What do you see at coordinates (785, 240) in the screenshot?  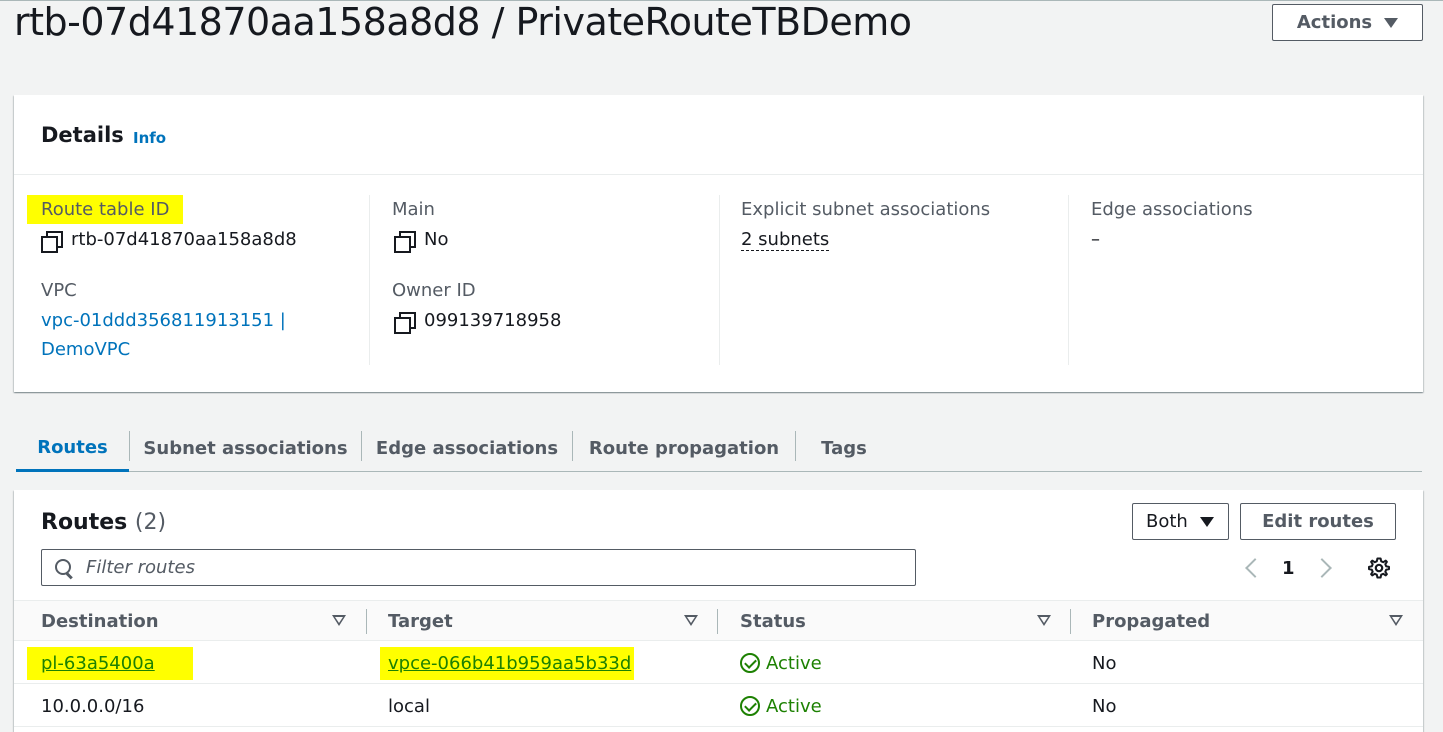 I see `explicit-subnet-value: 2 subnets` at bounding box center [785, 240].